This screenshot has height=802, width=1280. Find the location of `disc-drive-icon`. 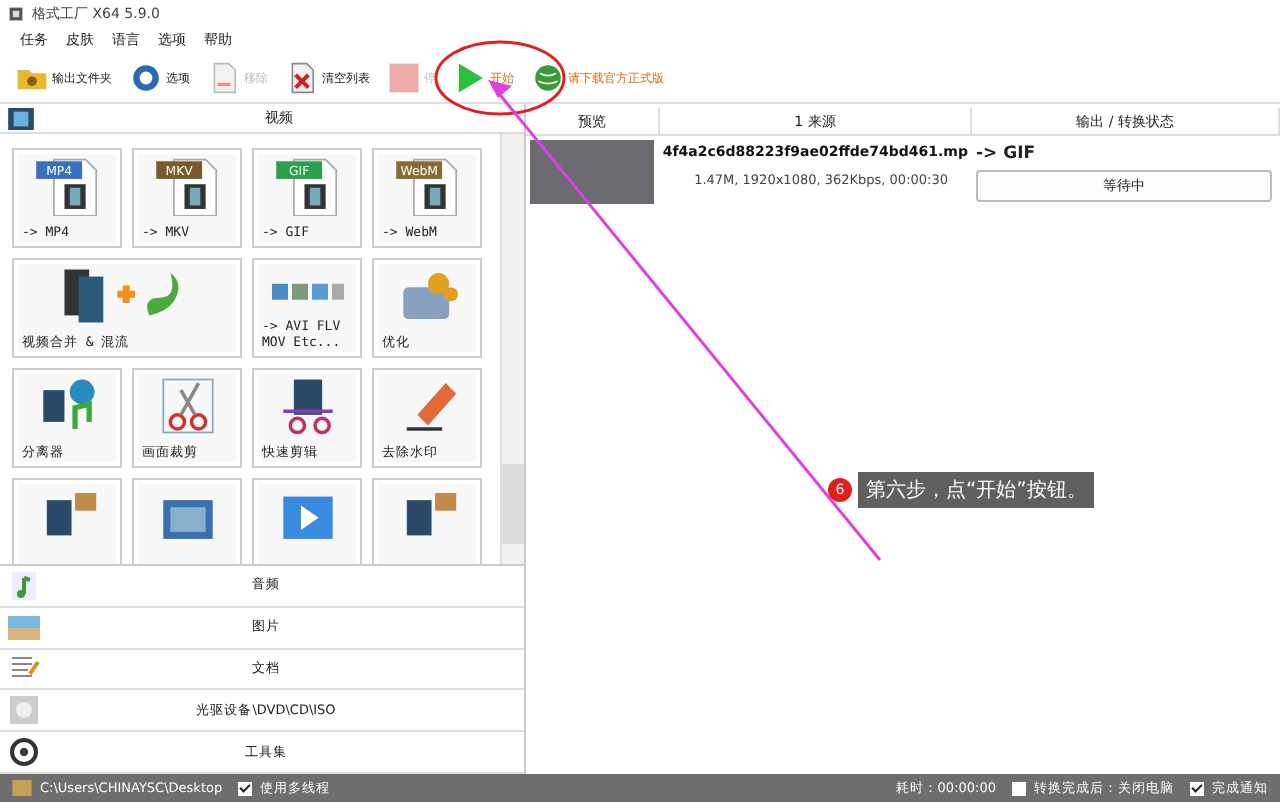

disc-drive-icon is located at coordinates (24, 710).